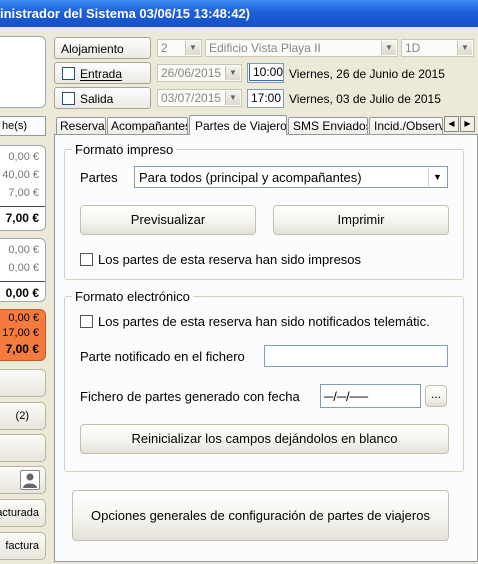  I want to click on entrada-date-picker: 26/06/2015 ▼, so click(199, 73).